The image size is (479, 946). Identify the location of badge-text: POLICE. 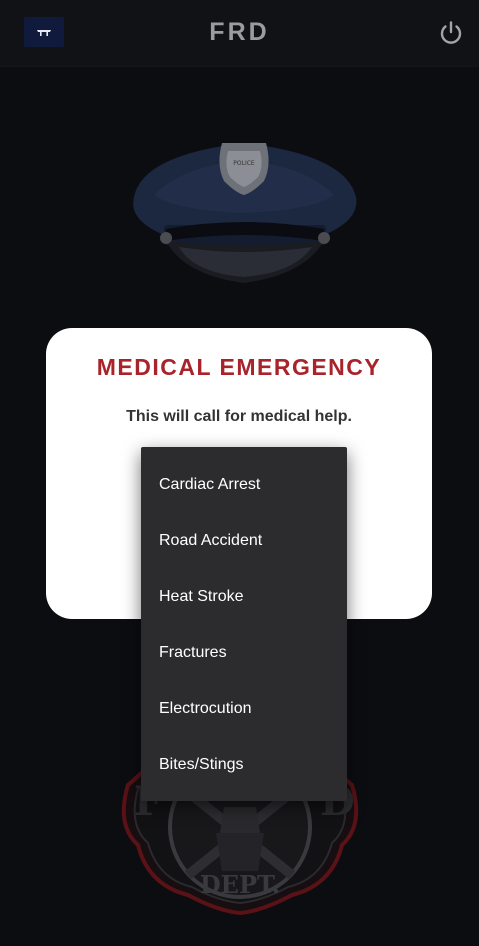
(244, 163).